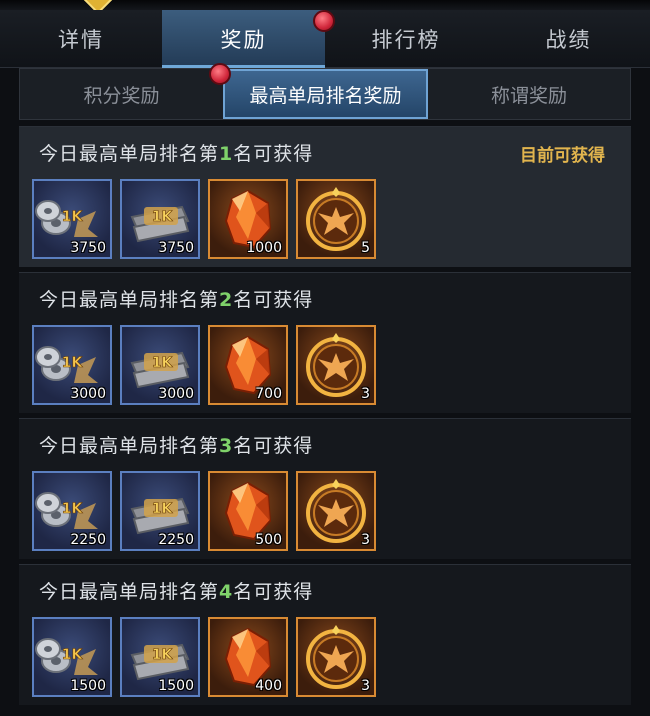 This screenshot has width=650, height=716. Describe the element at coordinates (562, 156) in the screenshot. I see `status-label: 目前可获得` at that location.